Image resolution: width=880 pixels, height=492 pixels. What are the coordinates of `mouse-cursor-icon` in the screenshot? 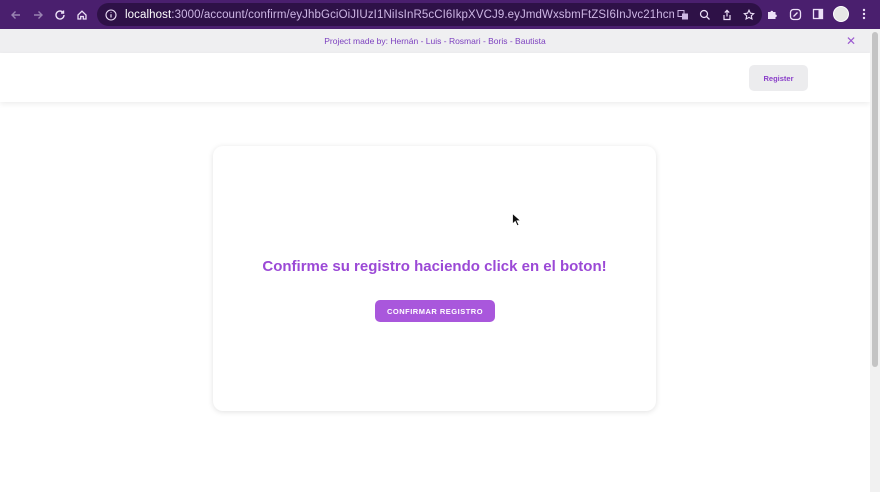 It's located at (517, 220).